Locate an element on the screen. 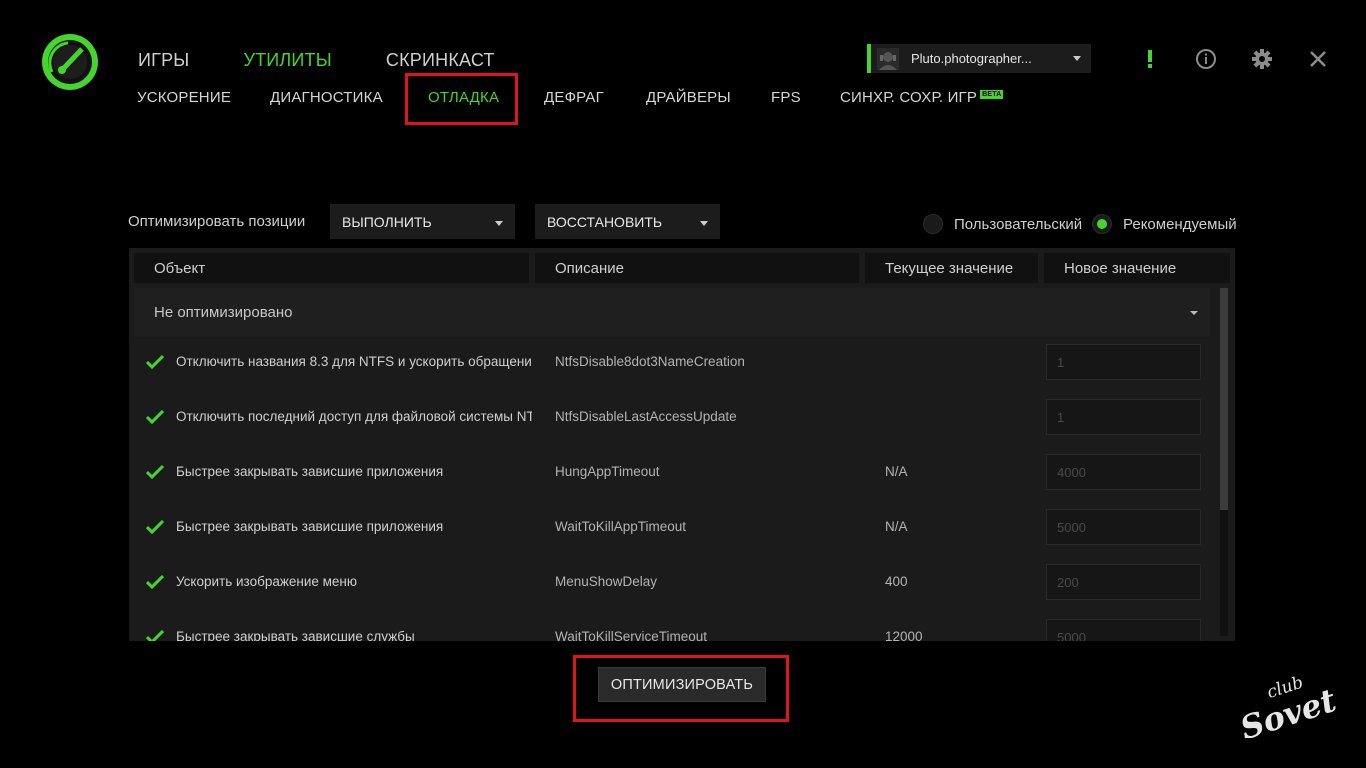 Image resolution: width=1366 pixels, height=768 pixels. column-header-new: Новое значение is located at coordinates (1137, 268).